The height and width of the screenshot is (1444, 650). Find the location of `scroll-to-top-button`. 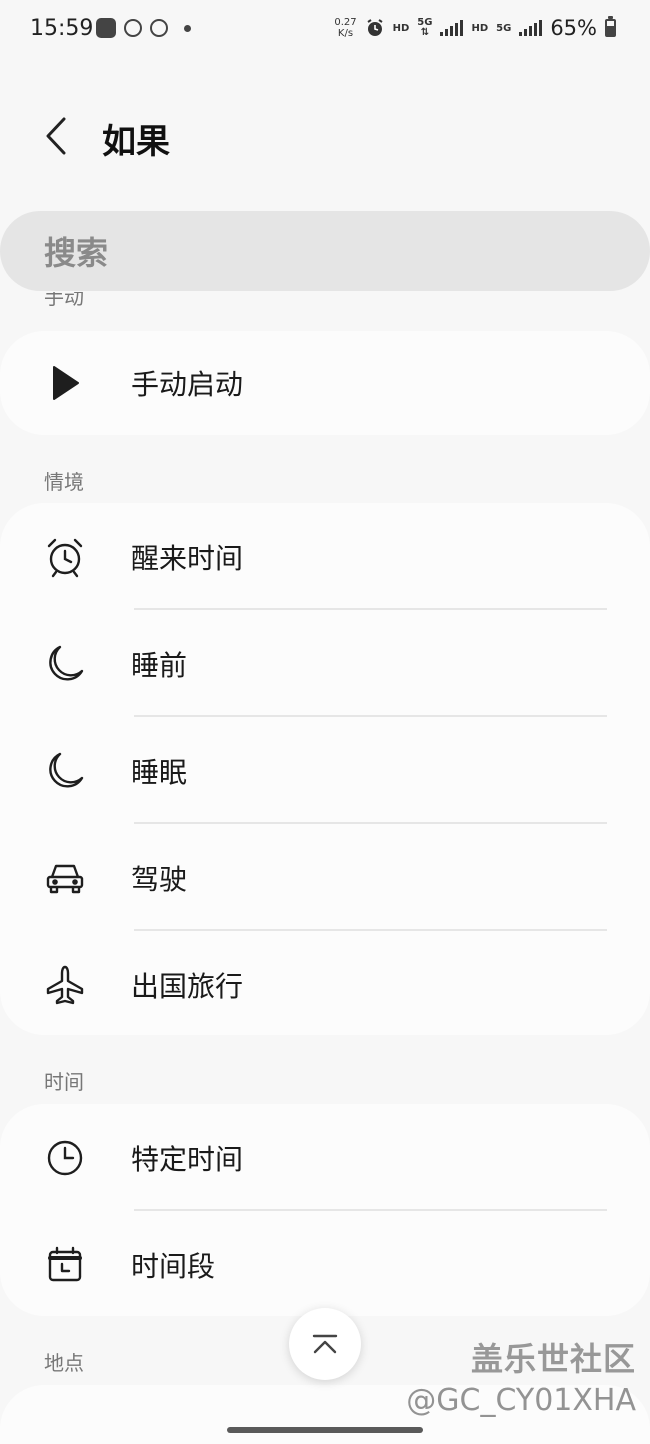

scroll-to-top-button is located at coordinates (325, 1344).